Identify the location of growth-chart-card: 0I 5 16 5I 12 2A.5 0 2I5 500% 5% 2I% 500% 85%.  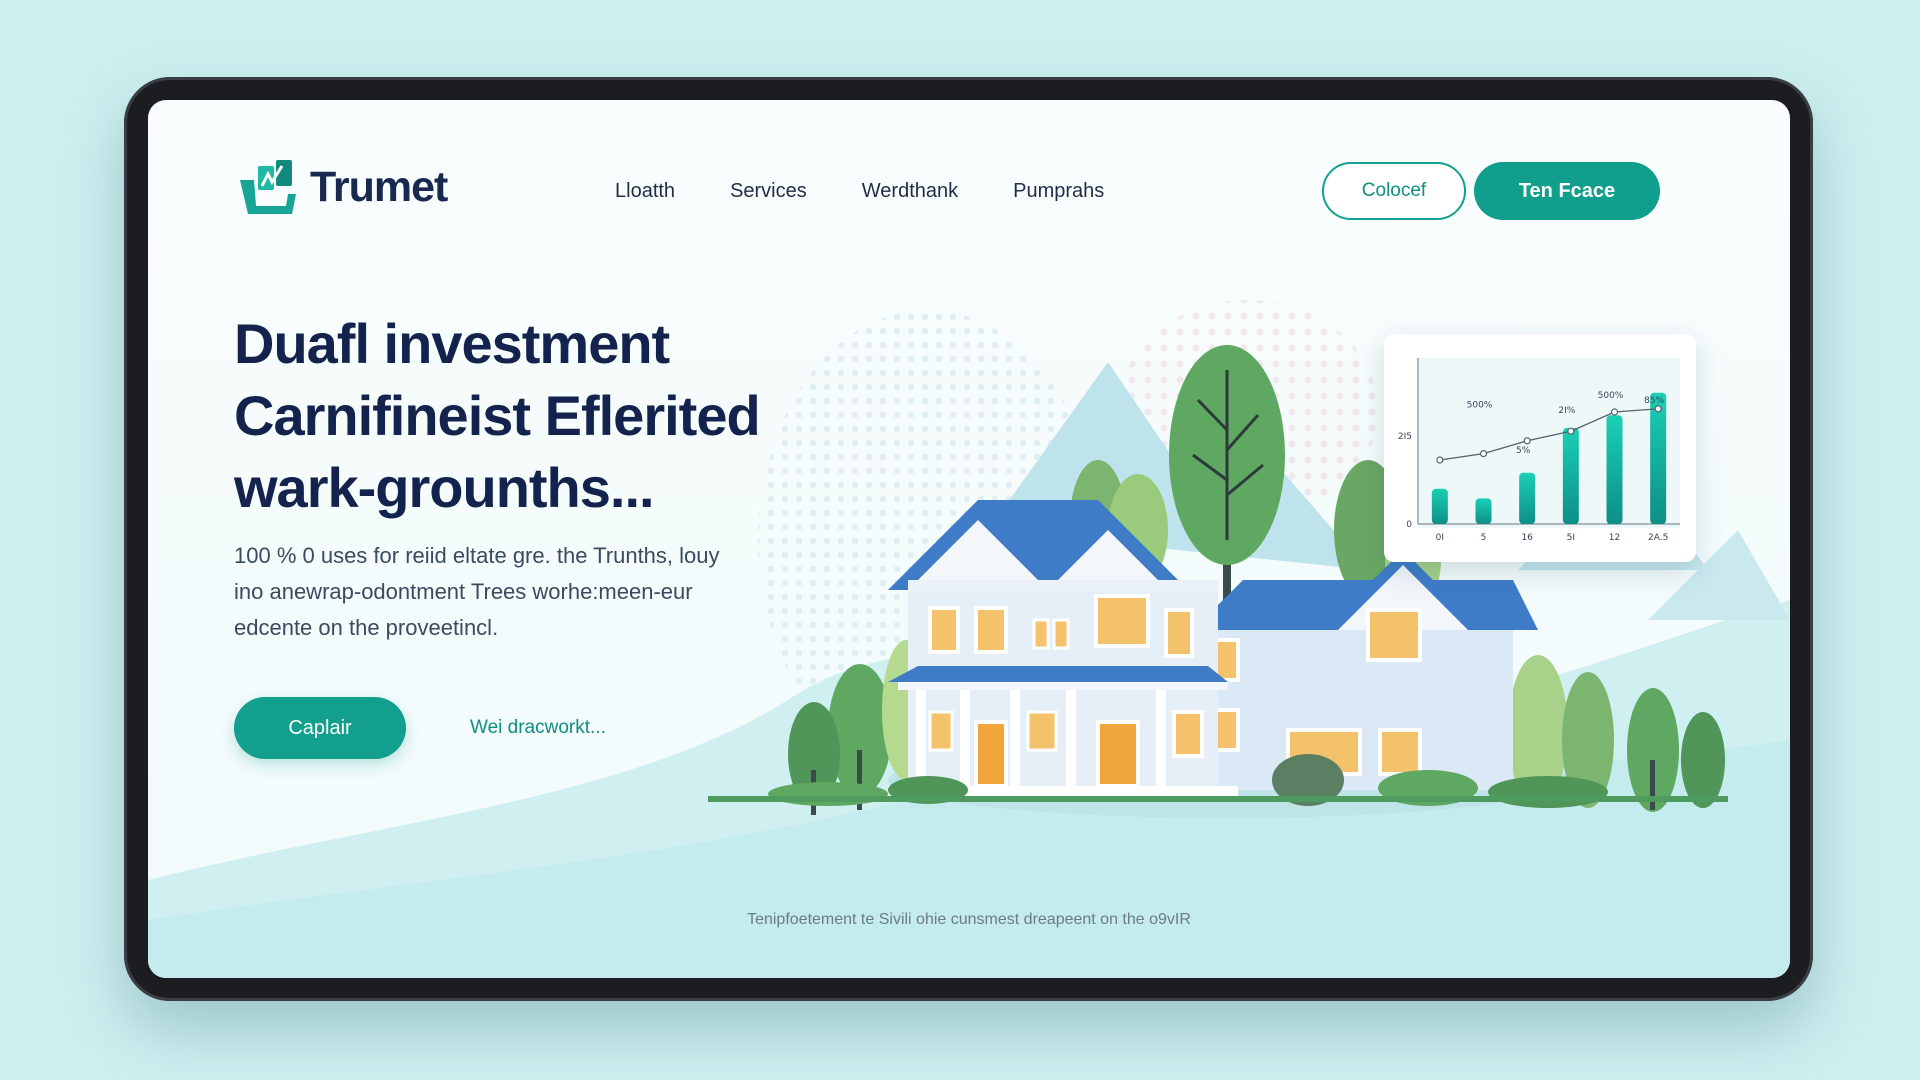
(1540, 448).